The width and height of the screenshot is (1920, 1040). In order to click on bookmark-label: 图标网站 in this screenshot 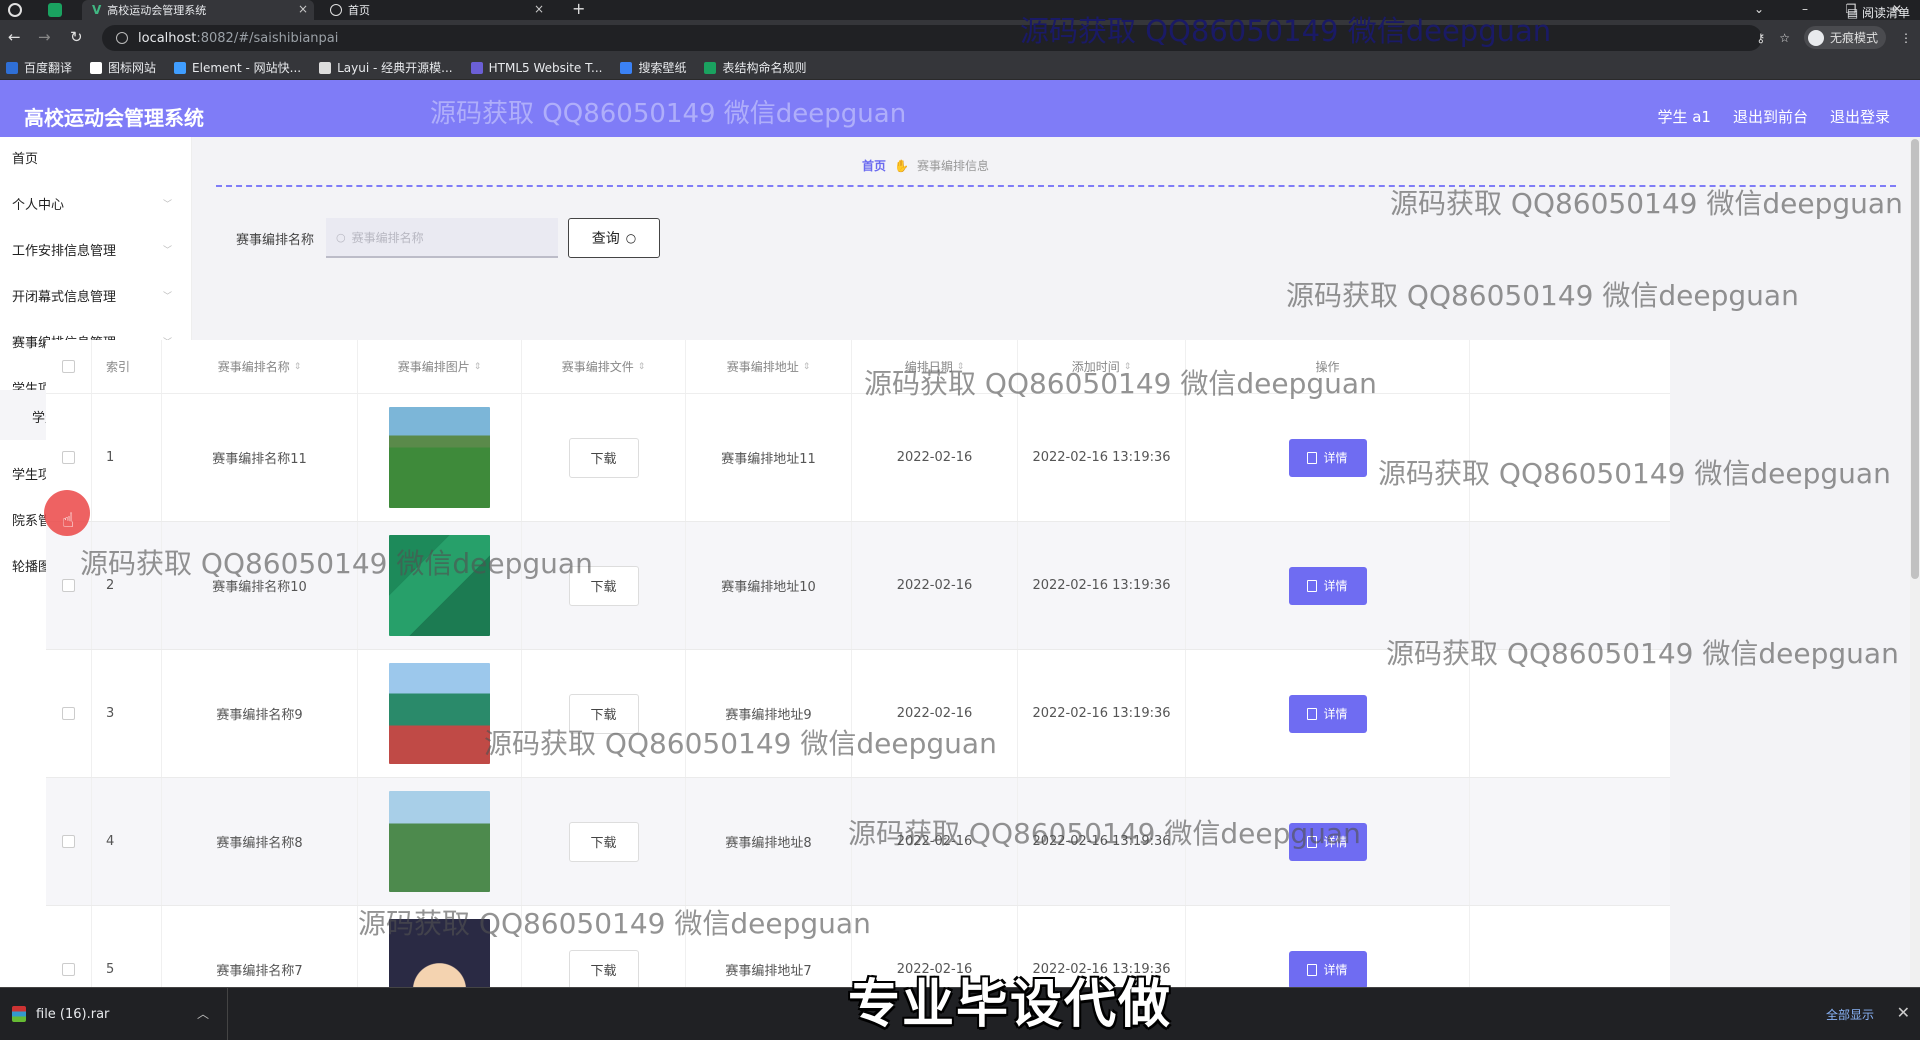, I will do `click(132, 68)`.